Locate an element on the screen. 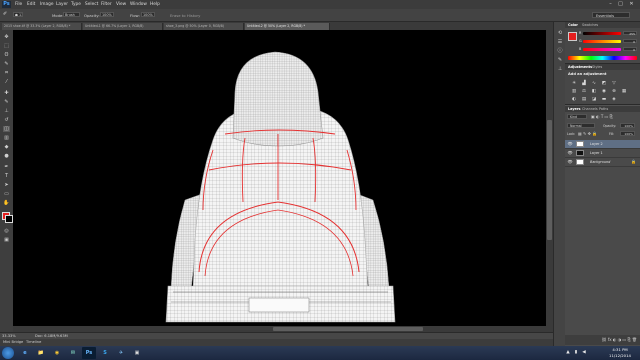 The width and height of the screenshot is (640, 360). start-button is located at coordinates (8, 353).